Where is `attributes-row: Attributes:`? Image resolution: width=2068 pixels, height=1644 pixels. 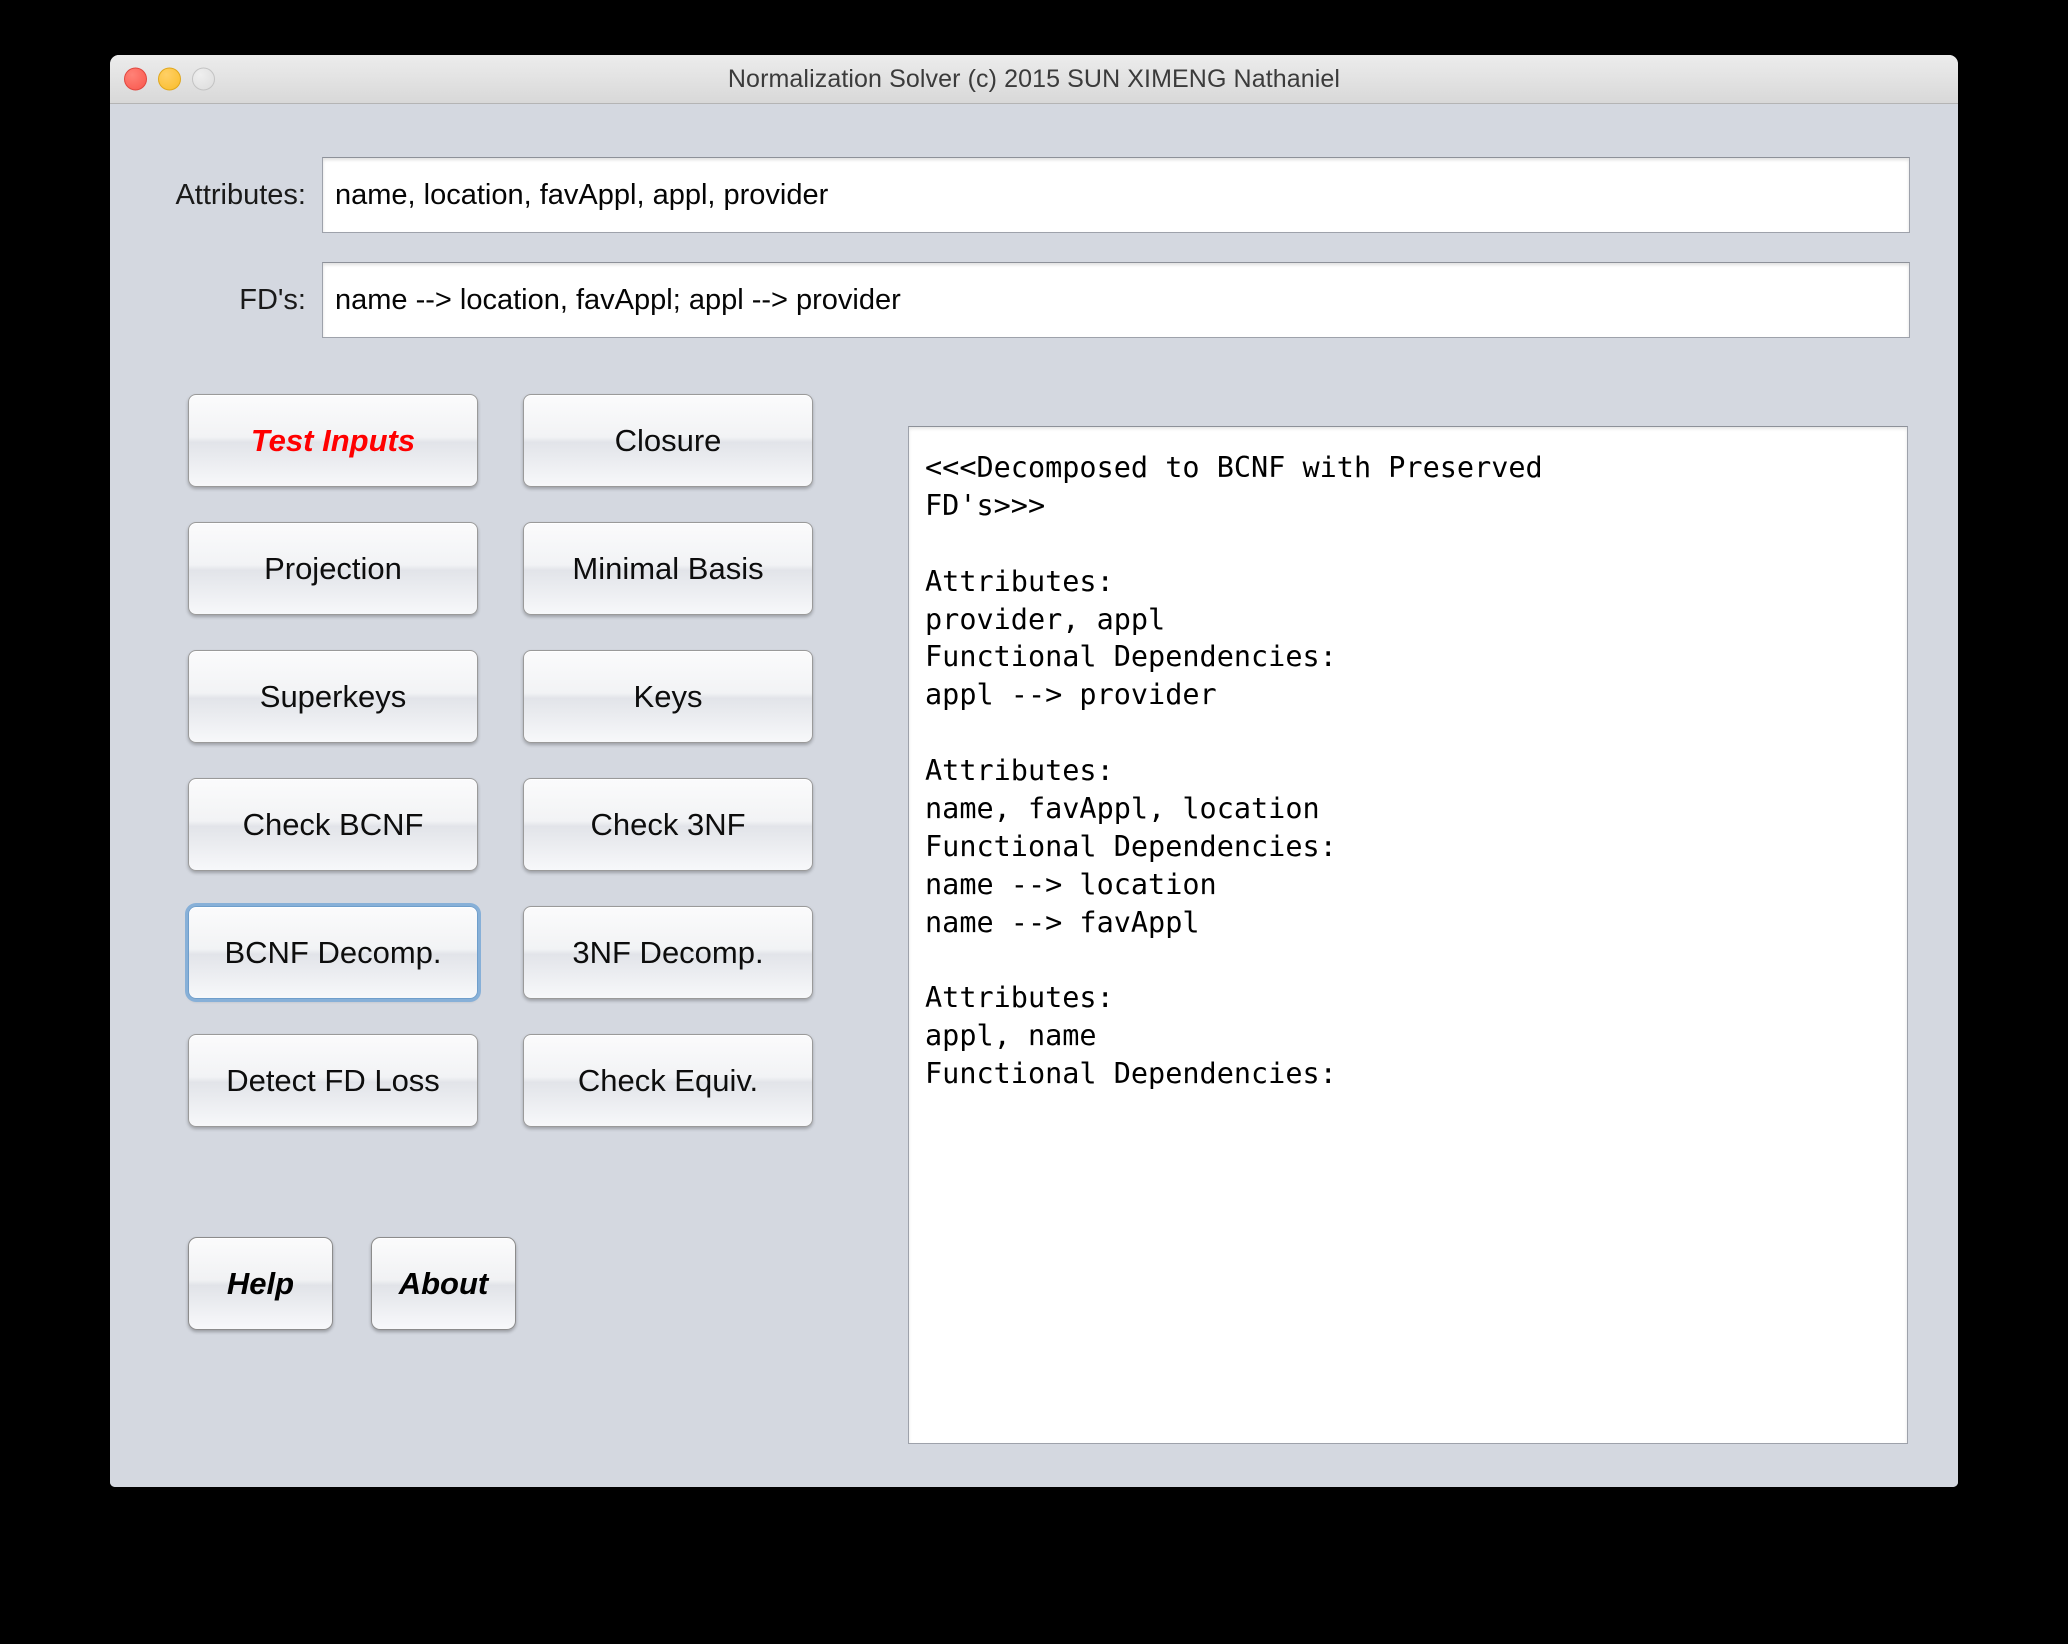 attributes-row: Attributes: is located at coordinates (1010, 195).